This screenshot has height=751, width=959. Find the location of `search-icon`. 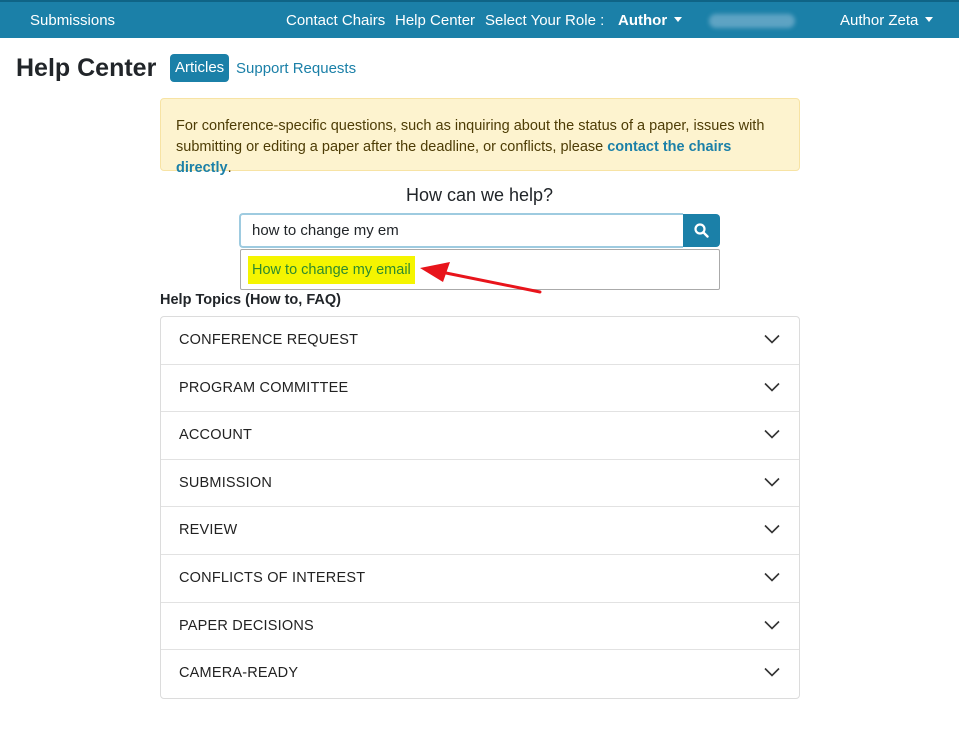

search-icon is located at coordinates (701, 230).